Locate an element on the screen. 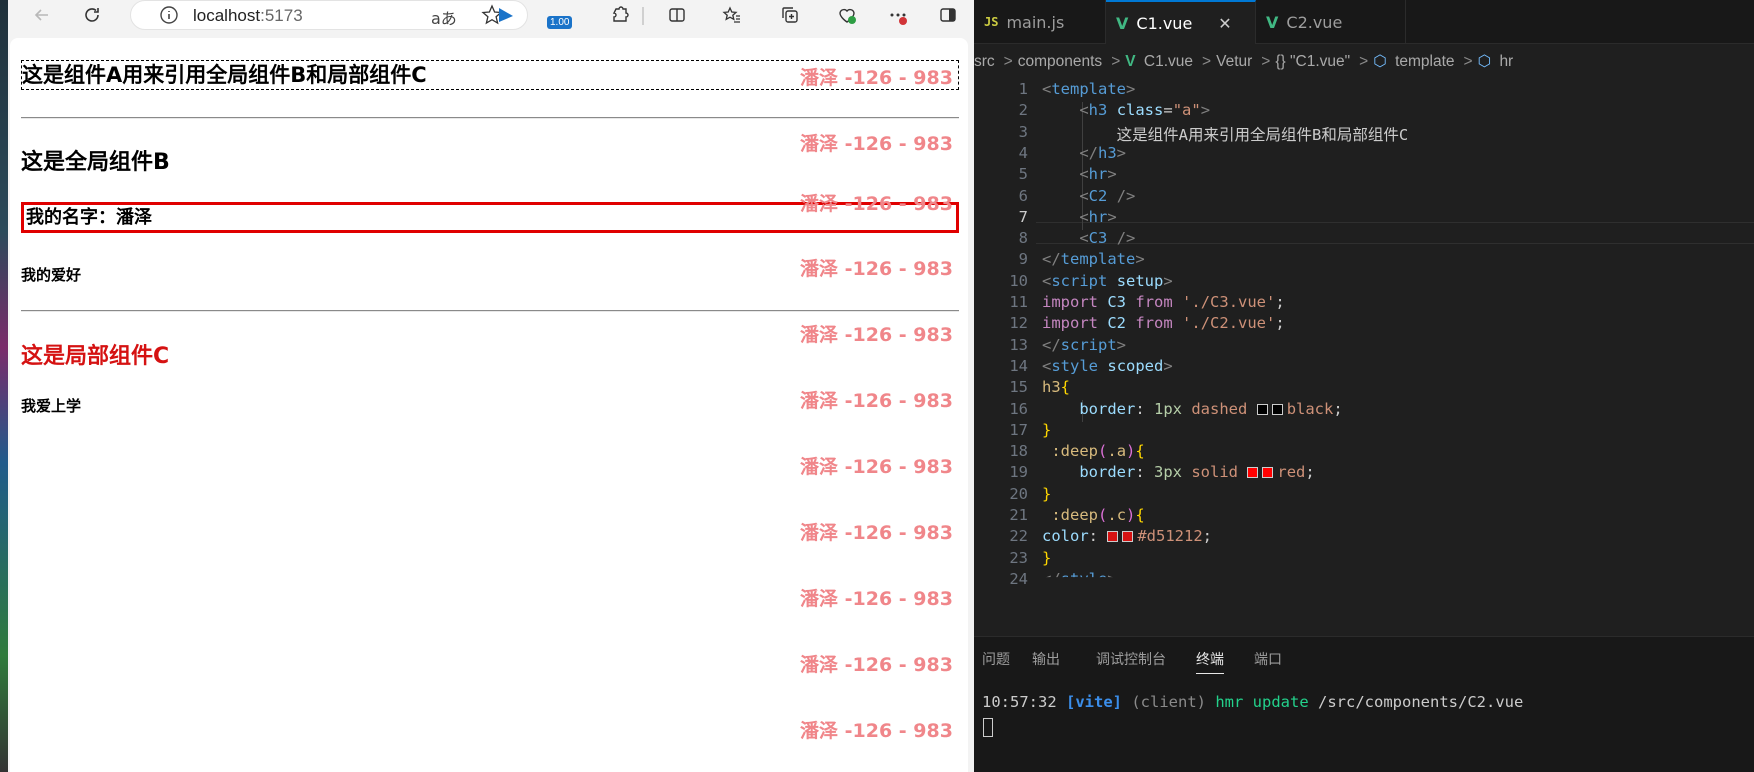  tab-terminal: 终端 is located at coordinates (1210, 661).